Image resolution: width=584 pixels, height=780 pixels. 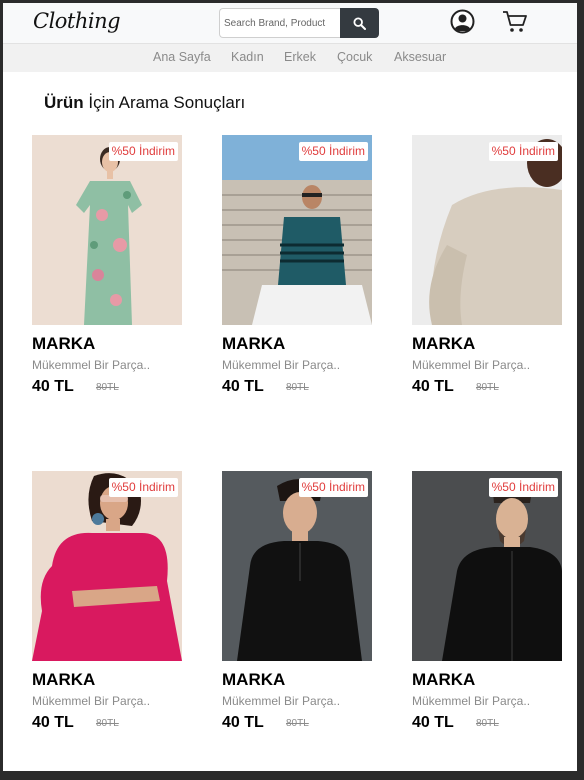 What do you see at coordinates (354, 57) in the screenshot?
I see `nav-item-cocuk: Çocuk` at bounding box center [354, 57].